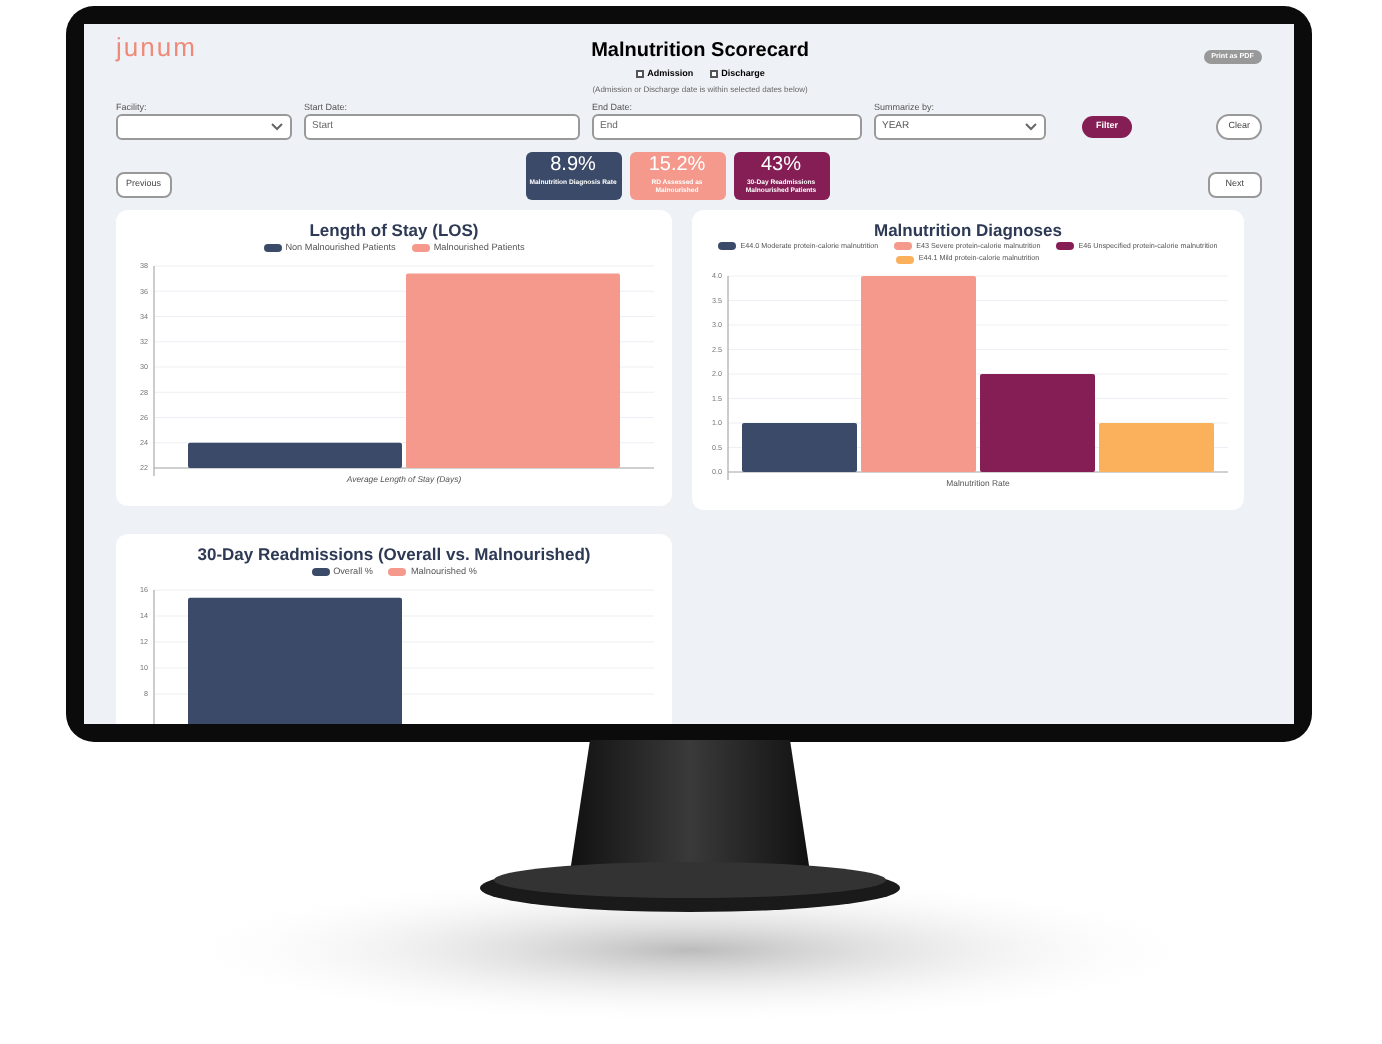 The image size is (1382, 1044). Describe the element at coordinates (154, 656) in the screenshot. I see `y-axis` at that location.